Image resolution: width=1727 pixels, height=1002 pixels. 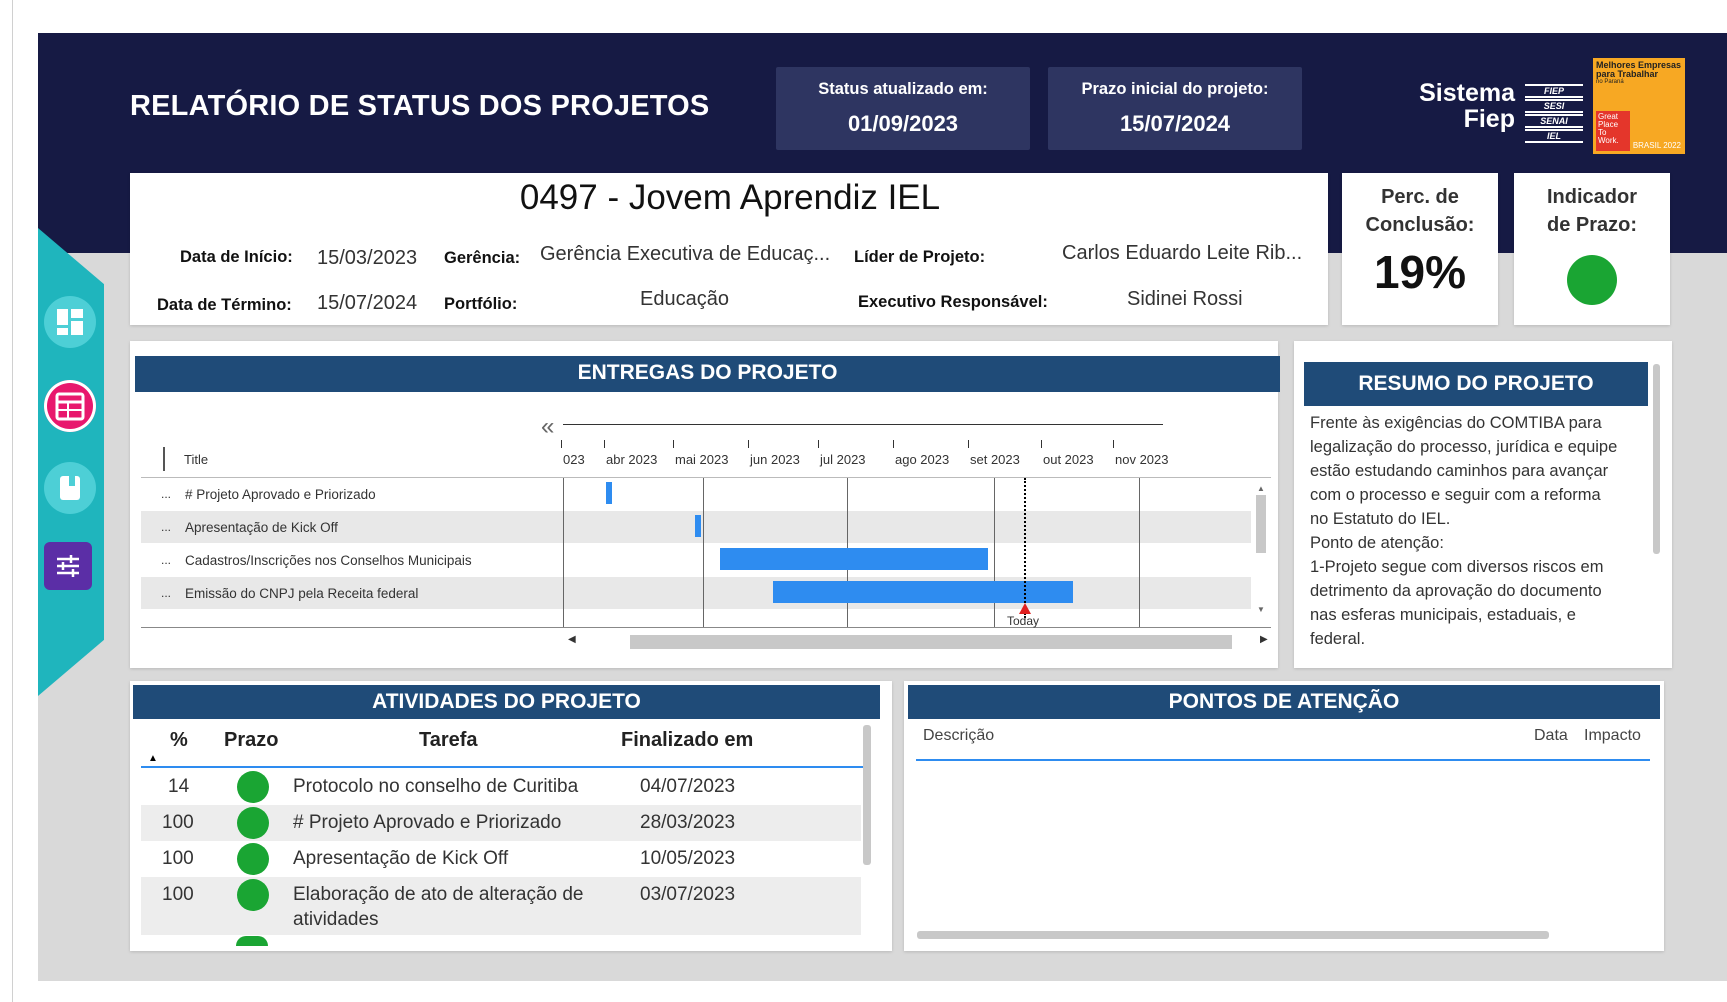 I want to click on summary-line: com o processo e seguir com a reforma, so click(x=1455, y=495).